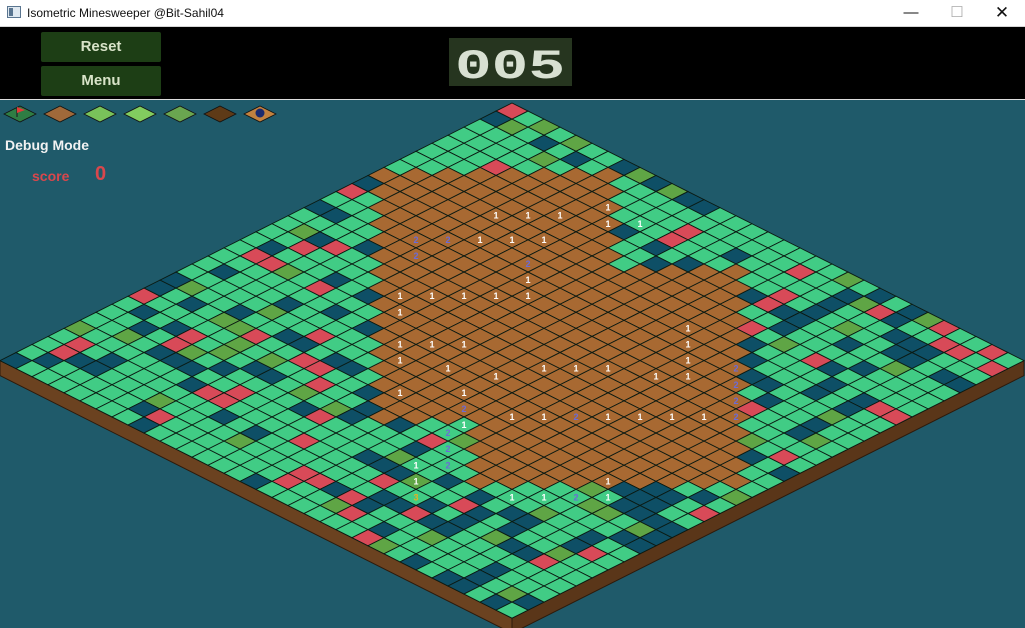  What do you see at coordinates (101, 47) in the screenshot?
I see `reset-button: Reset` at bounding box center [101, 47].